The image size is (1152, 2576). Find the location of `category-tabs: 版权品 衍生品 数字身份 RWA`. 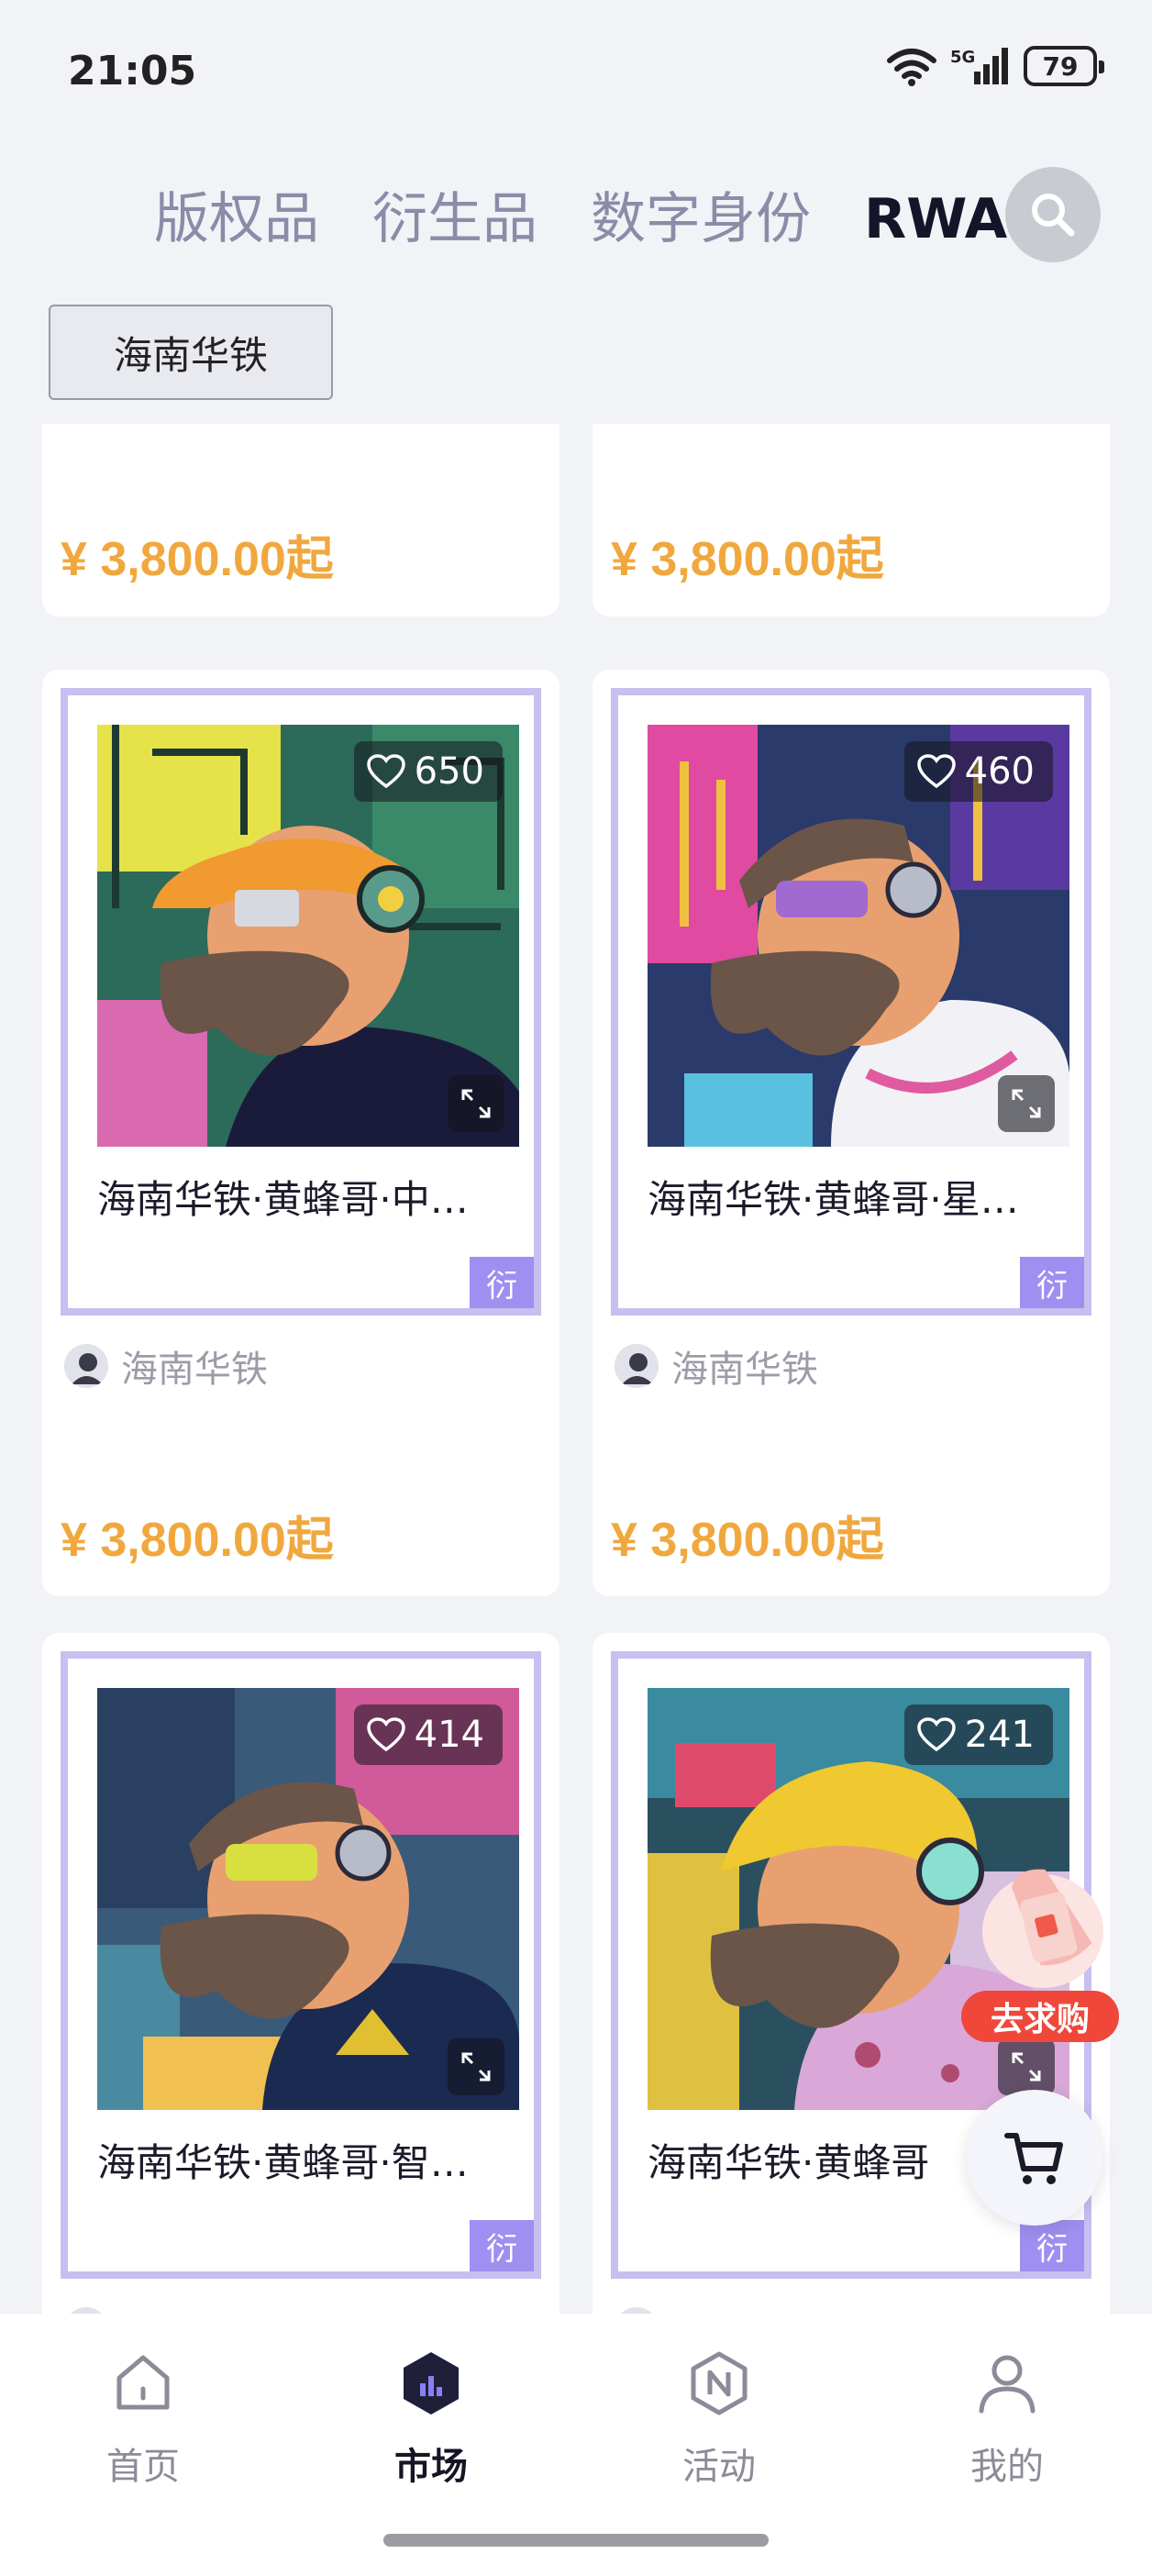

category-tabs: 版权品 衍生品 数字身份 RWA is located at coordinates (607, 214).